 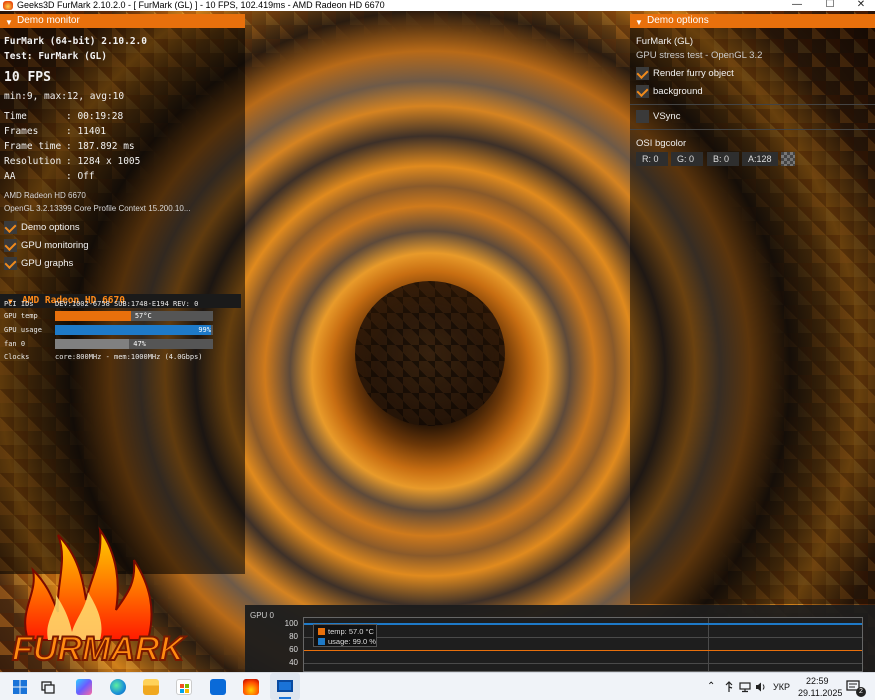 I want to click on gpu-usage-bar: 99%, so click(x=134, y=330).